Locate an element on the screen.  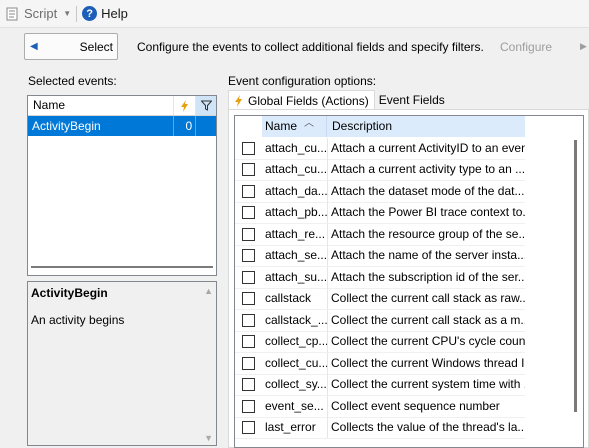
configure-button: Configure ▶ is located at coordinates (539, 46).